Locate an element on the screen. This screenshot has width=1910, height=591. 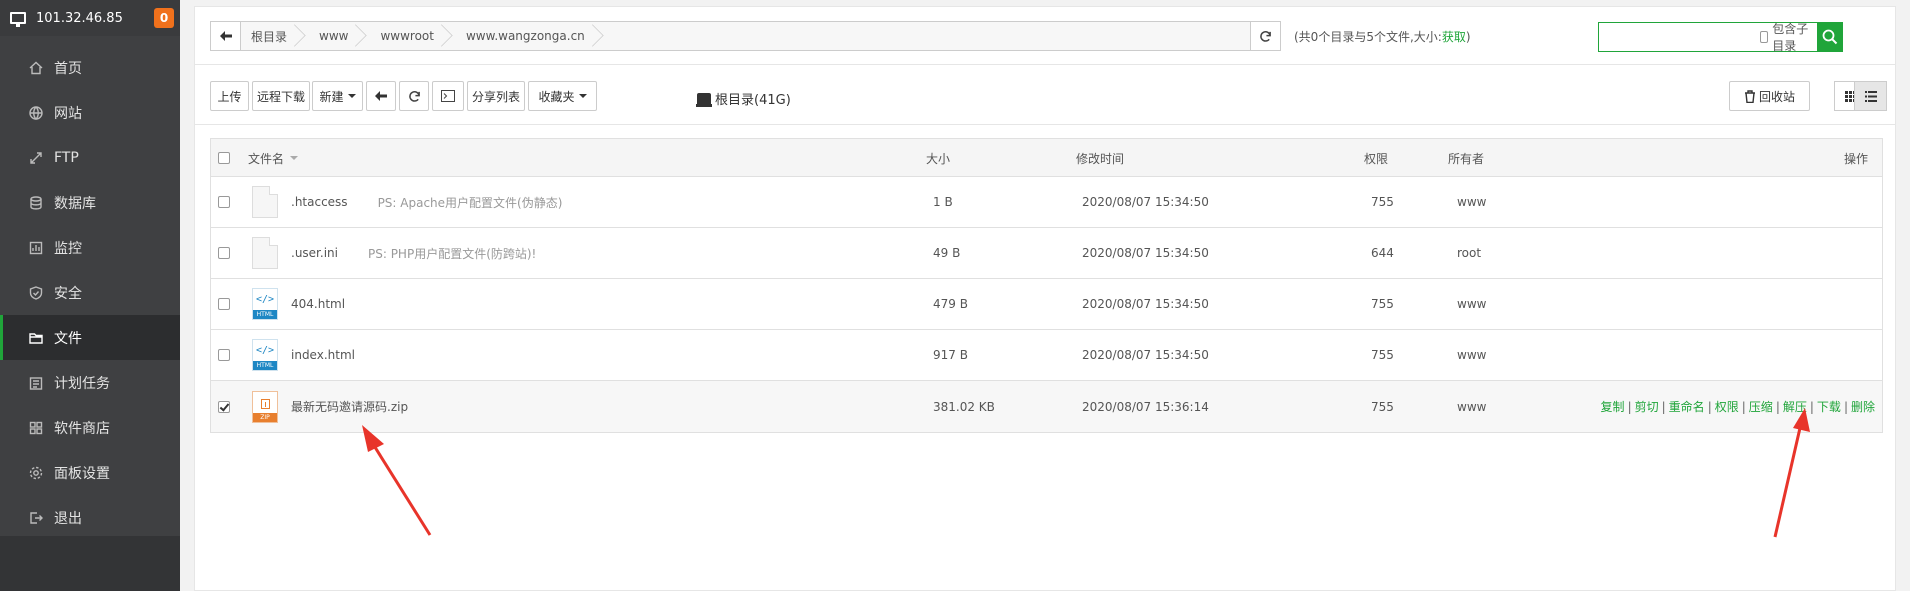
breadcrumb-item: www.wangzonga.cn is located at coordinates (531, 36).